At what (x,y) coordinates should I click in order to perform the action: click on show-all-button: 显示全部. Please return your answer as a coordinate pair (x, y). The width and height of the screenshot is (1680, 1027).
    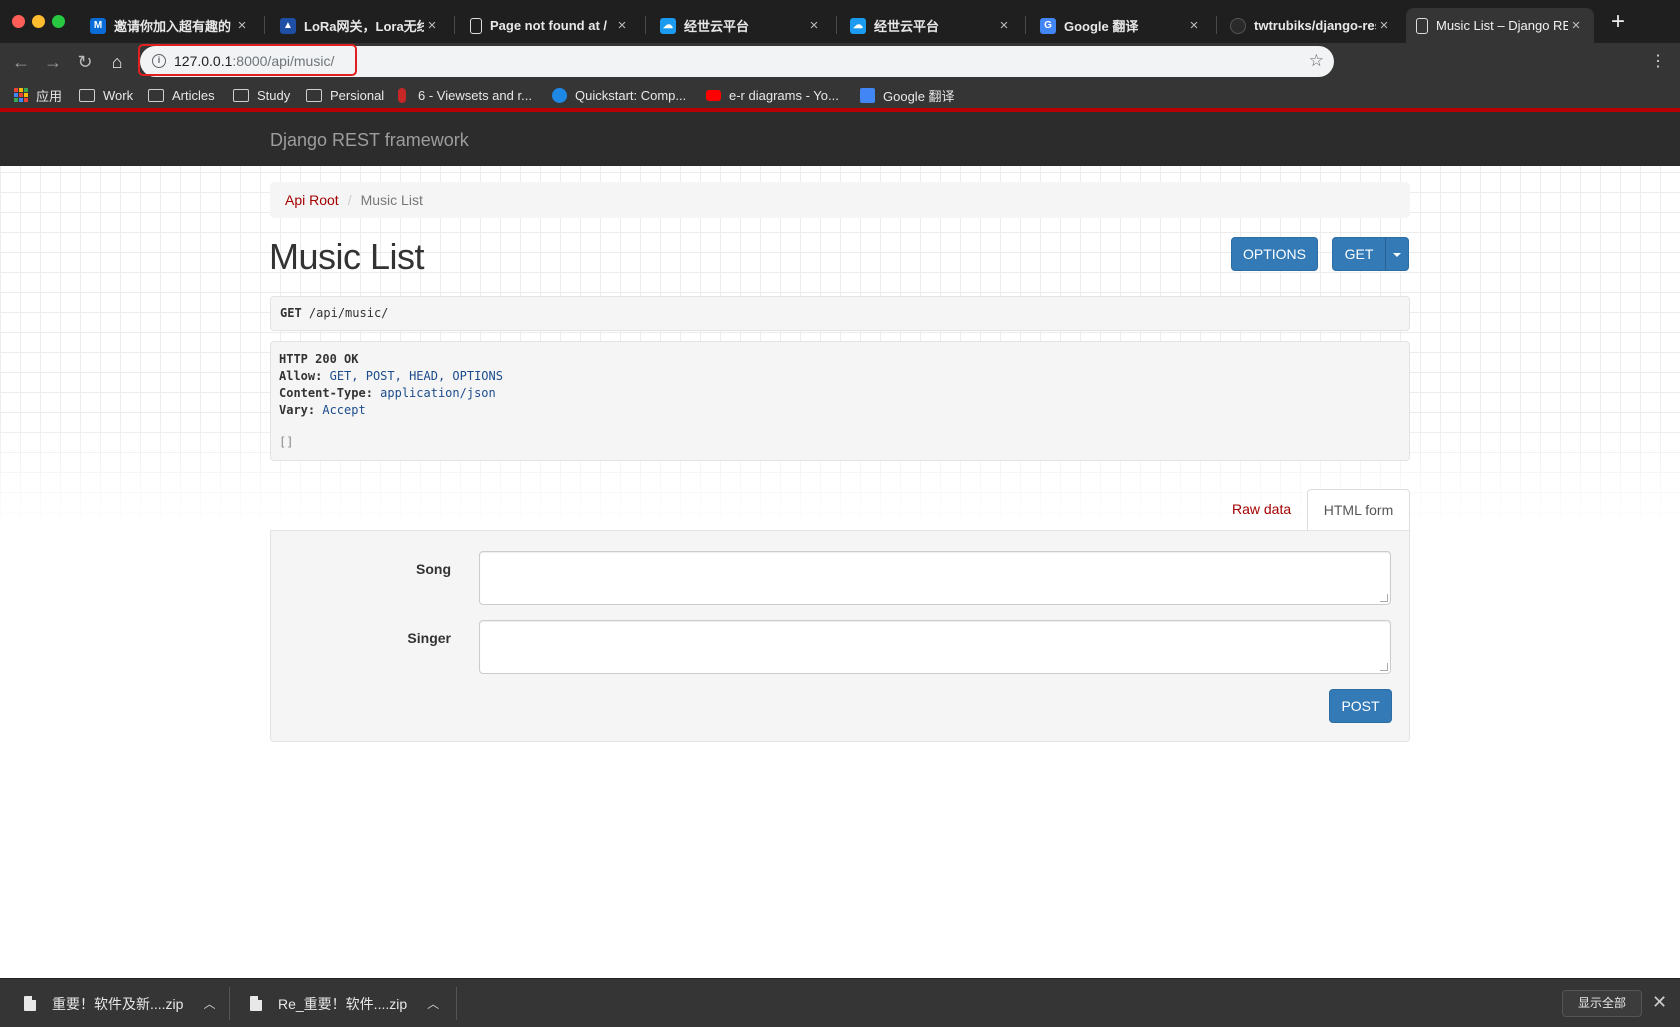
    Looking at the image, I should click on (1602, 1003).